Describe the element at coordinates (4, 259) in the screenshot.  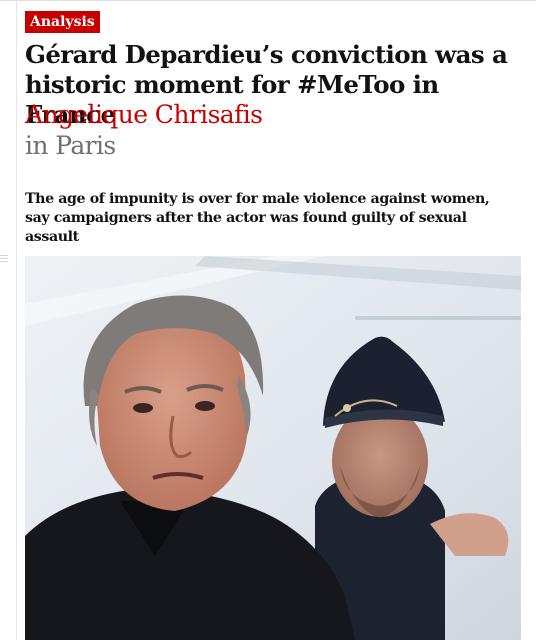
I see `left-gutter-marks` at that location.